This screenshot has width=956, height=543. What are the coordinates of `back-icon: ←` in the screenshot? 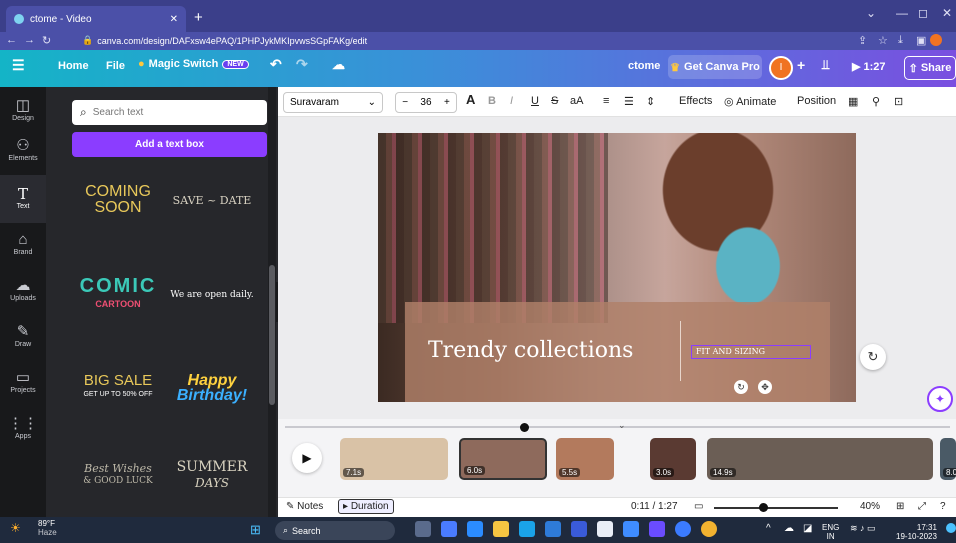 It's located at (11, 40).